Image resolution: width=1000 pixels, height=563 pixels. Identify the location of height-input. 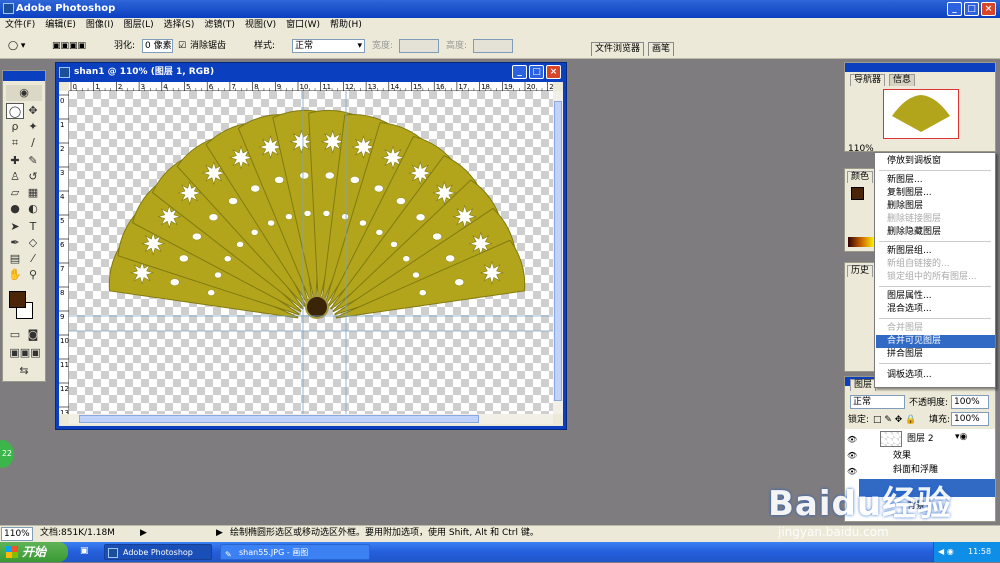
(493, 46).